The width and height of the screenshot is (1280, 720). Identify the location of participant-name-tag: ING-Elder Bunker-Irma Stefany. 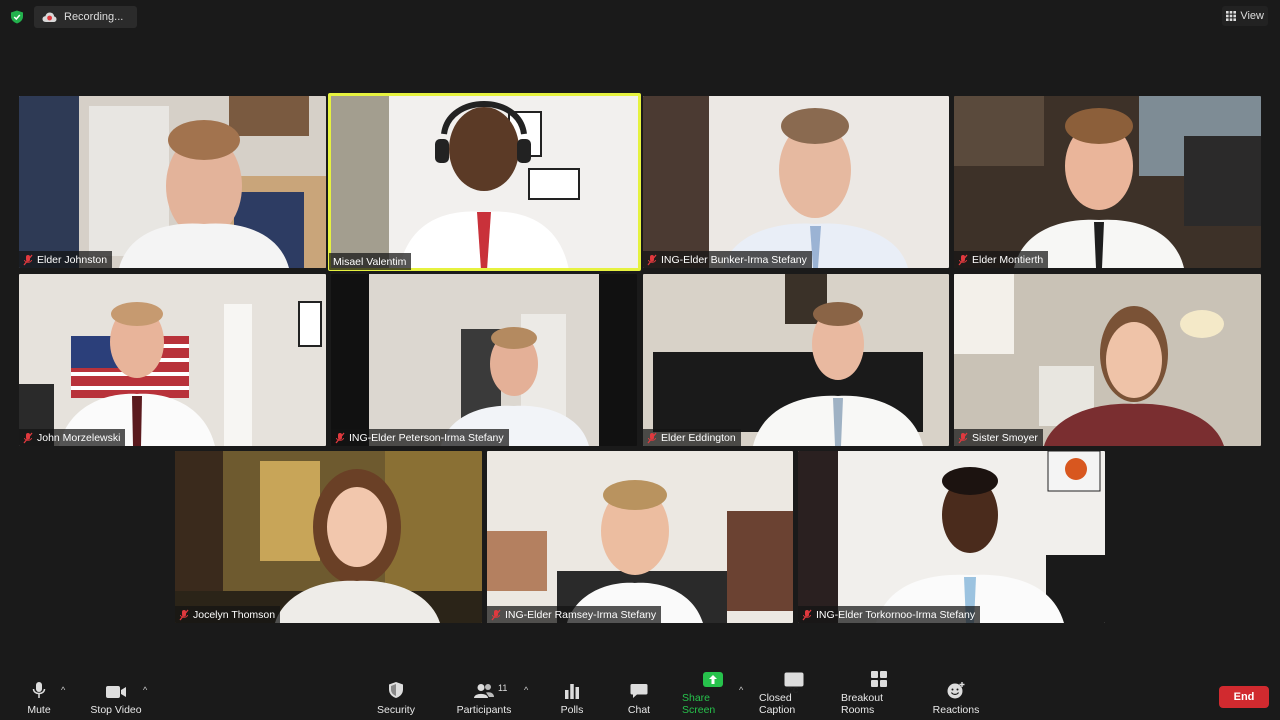
(727, 259).